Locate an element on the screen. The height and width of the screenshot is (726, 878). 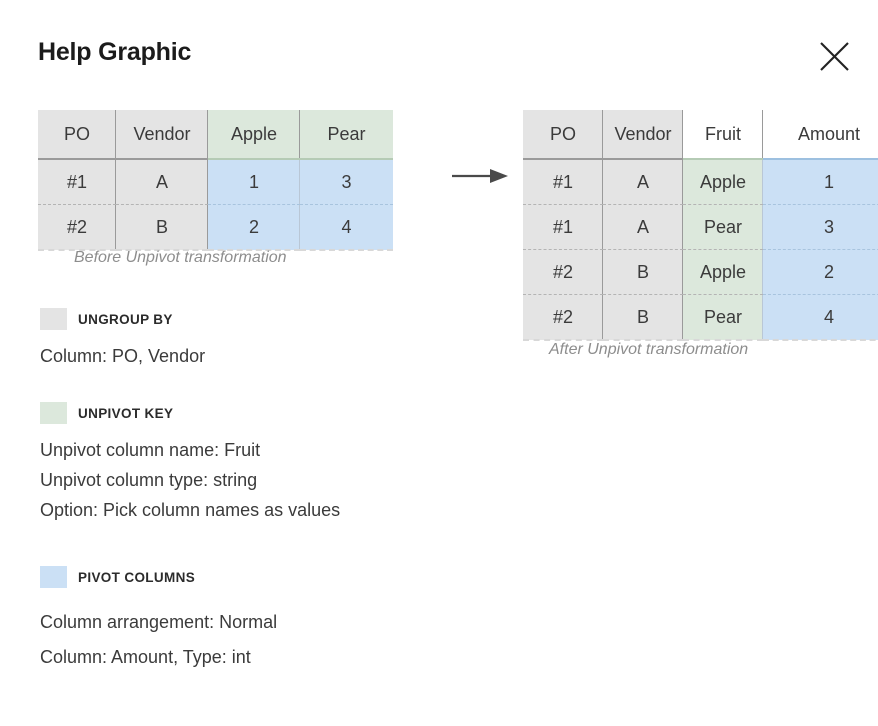
table-row: #2 B Pear 4 is located at coordinates (700, 317).